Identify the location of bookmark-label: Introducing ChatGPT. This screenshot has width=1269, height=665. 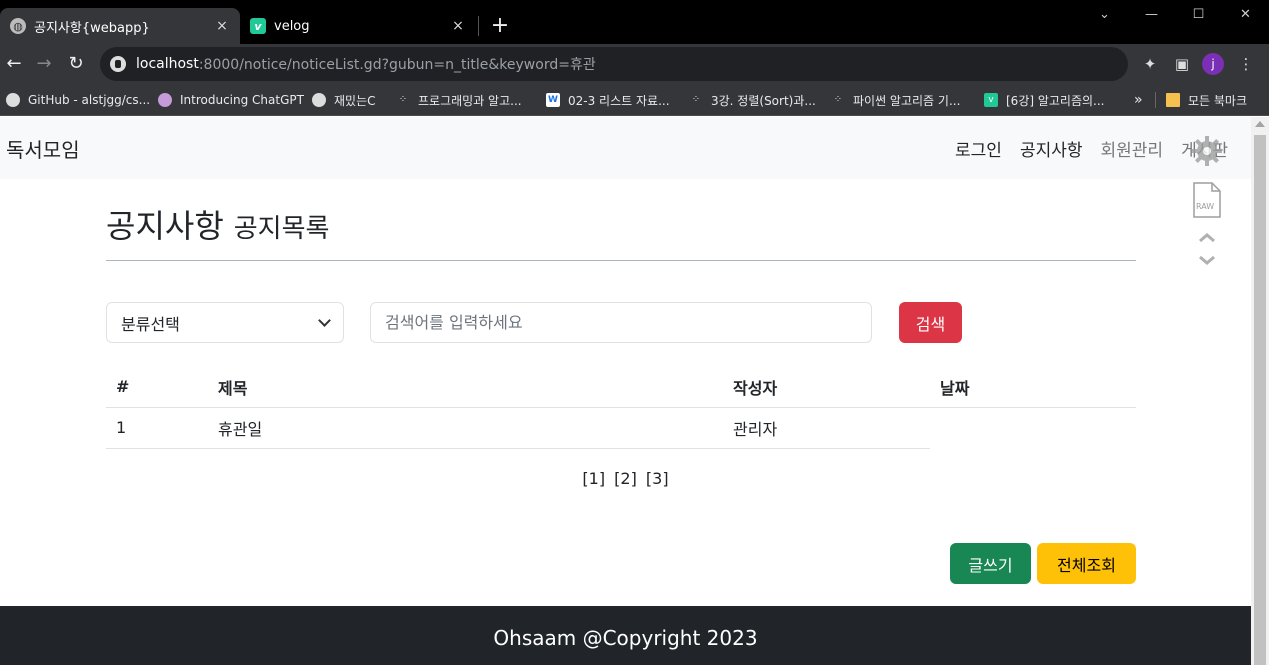
(242, 100).